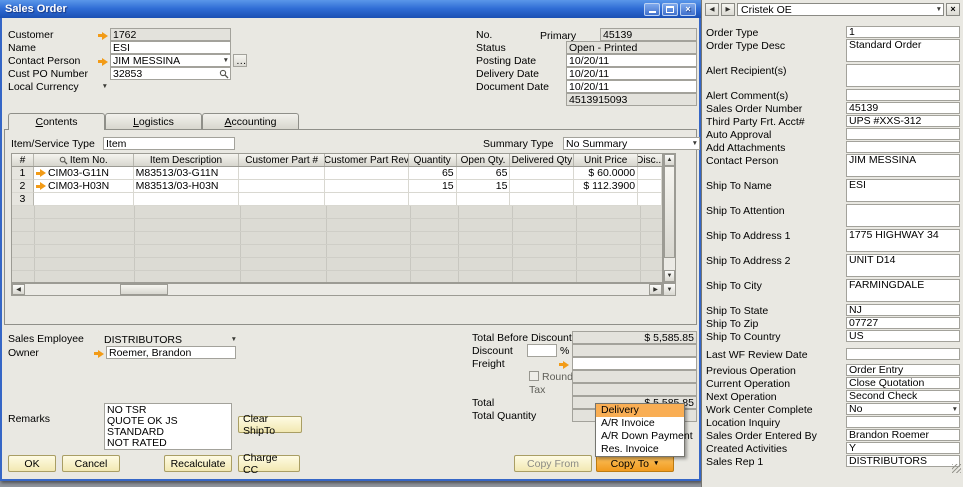  Describe the element at coordinates (903, 121) in the screenshot. I see `panel-field-value: UPS #XXS-312` at that location.